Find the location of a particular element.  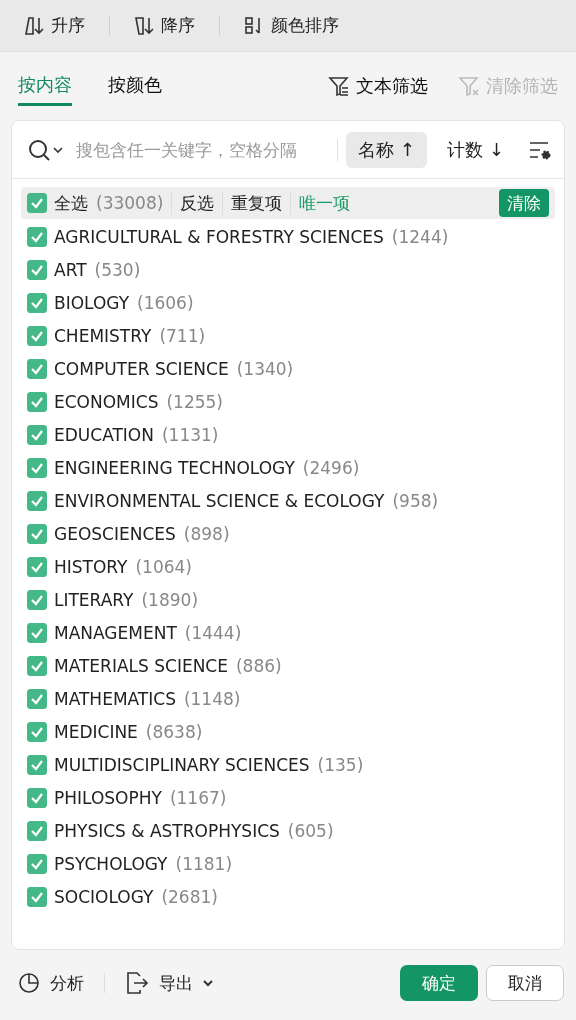

item-count: (1167) is located at coordinates (198, 797).